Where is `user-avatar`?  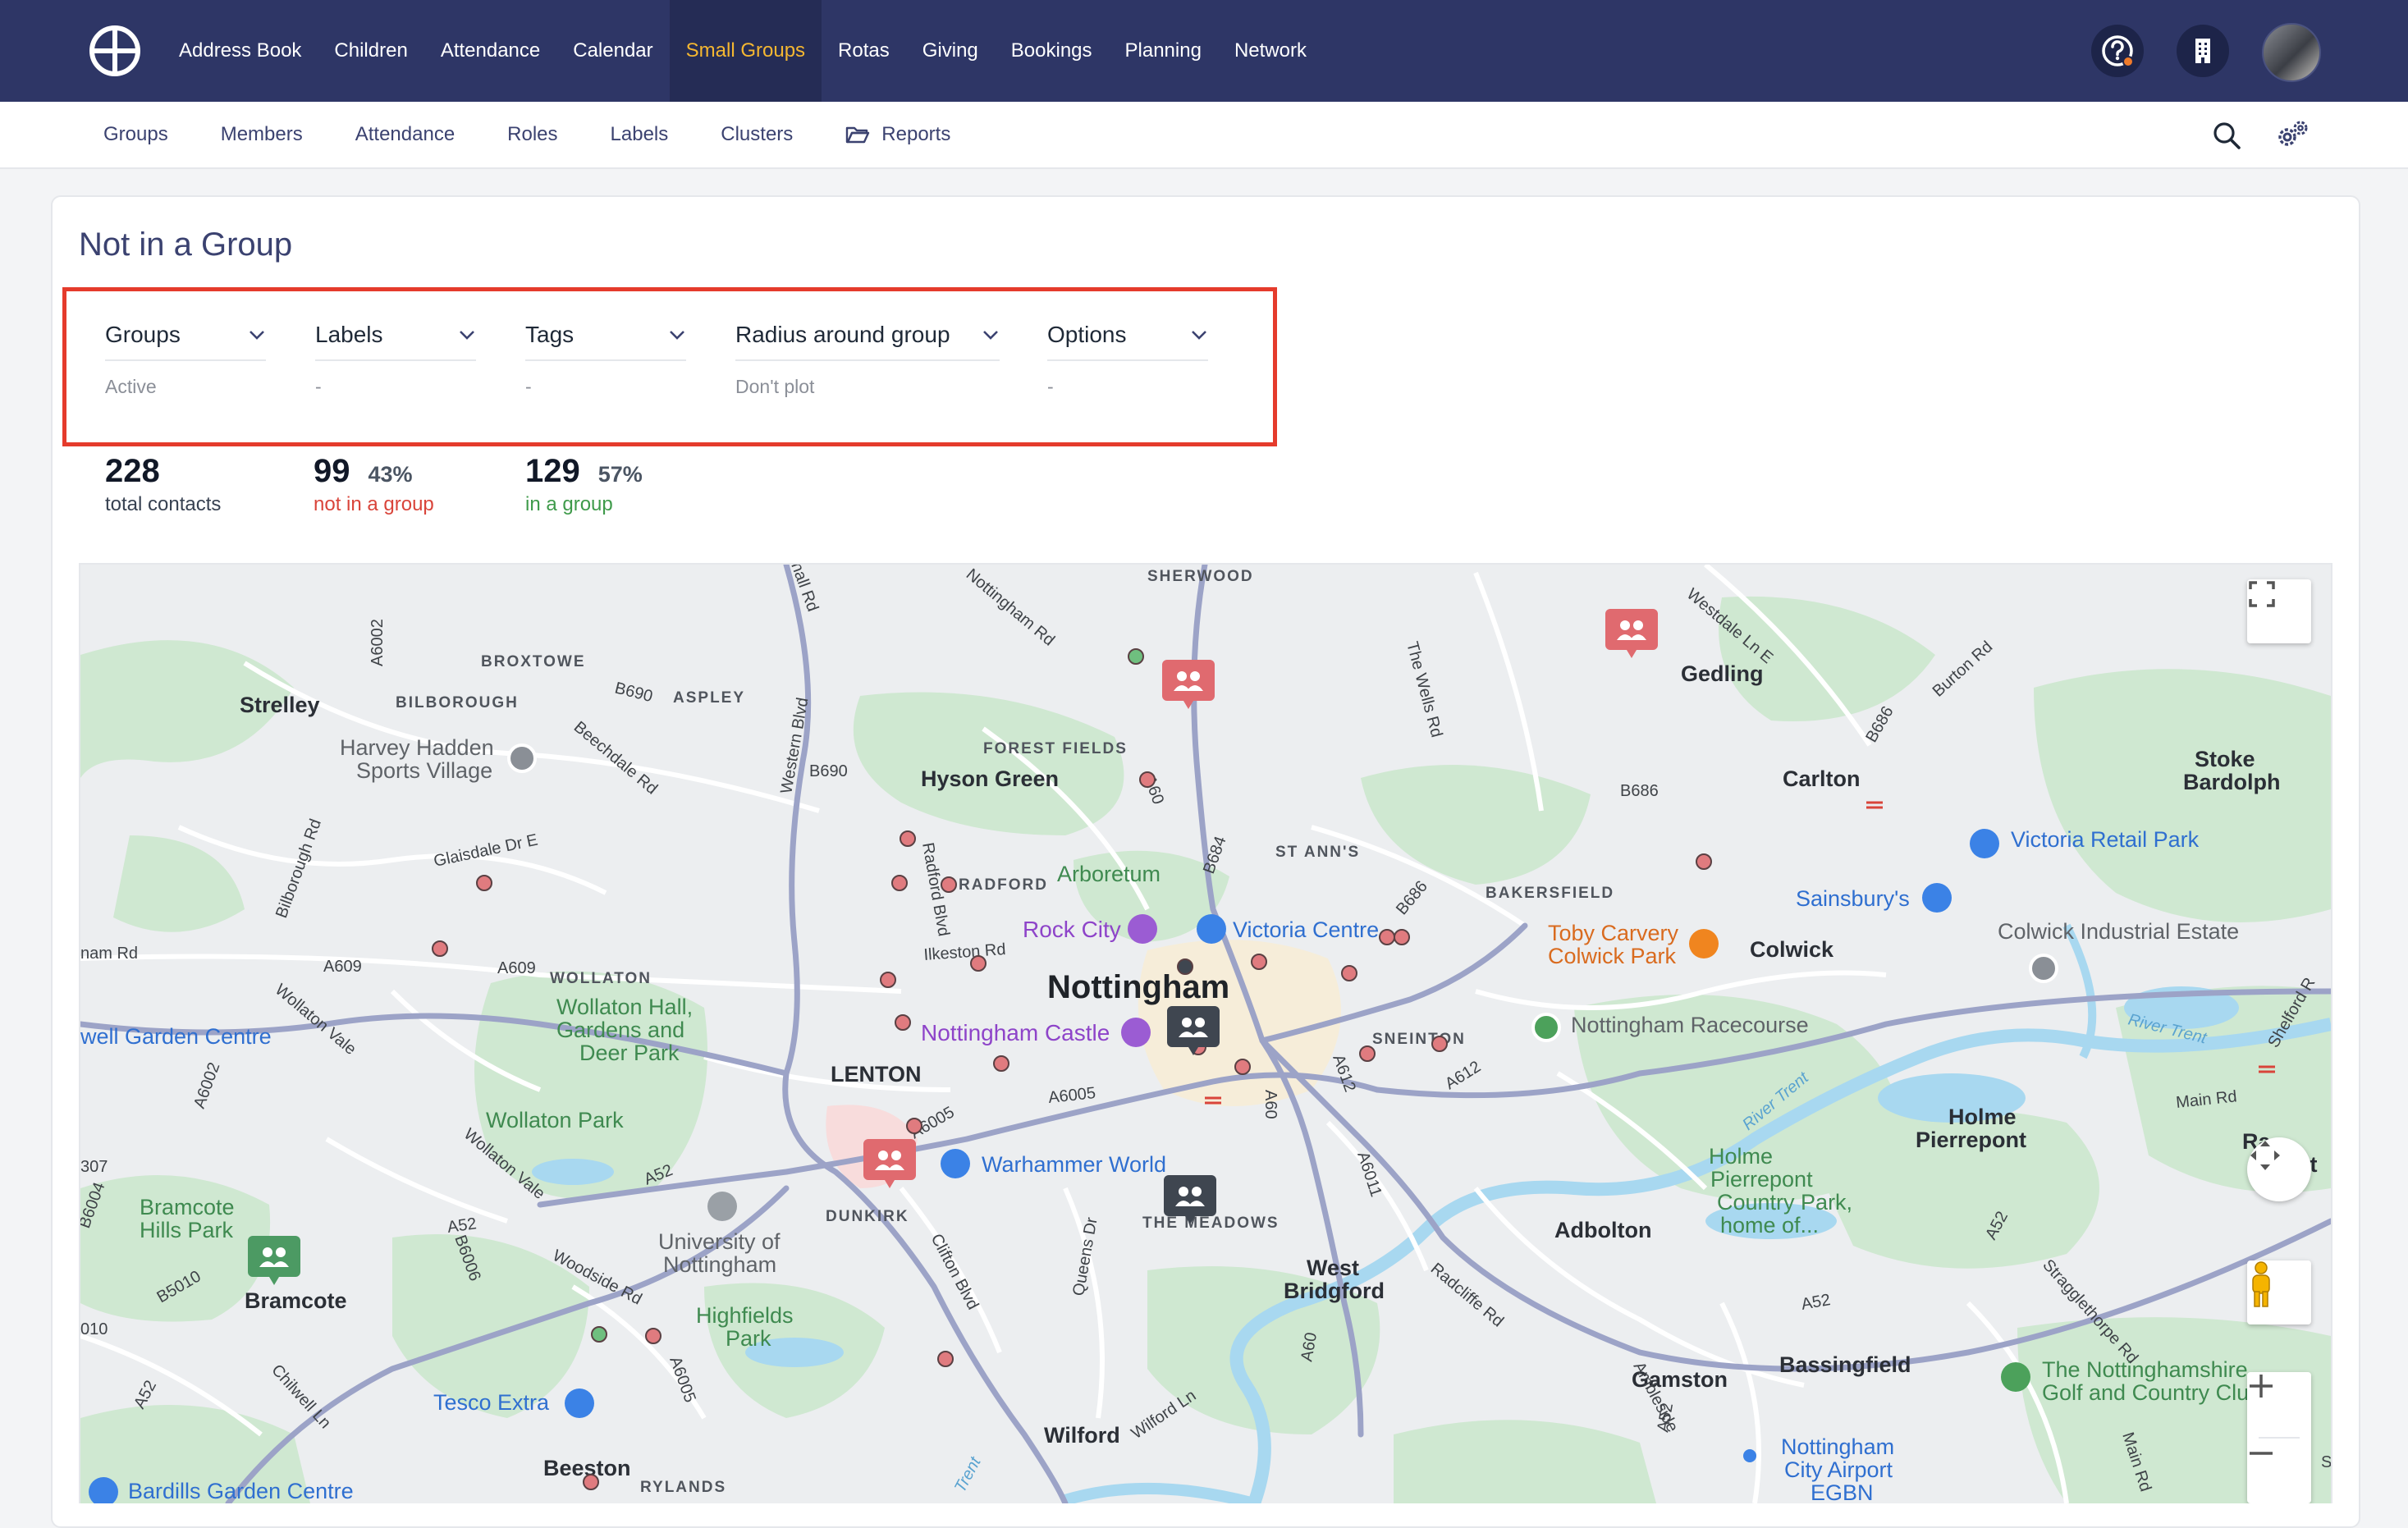
user-avatar is located at coordinates (2291, 52).